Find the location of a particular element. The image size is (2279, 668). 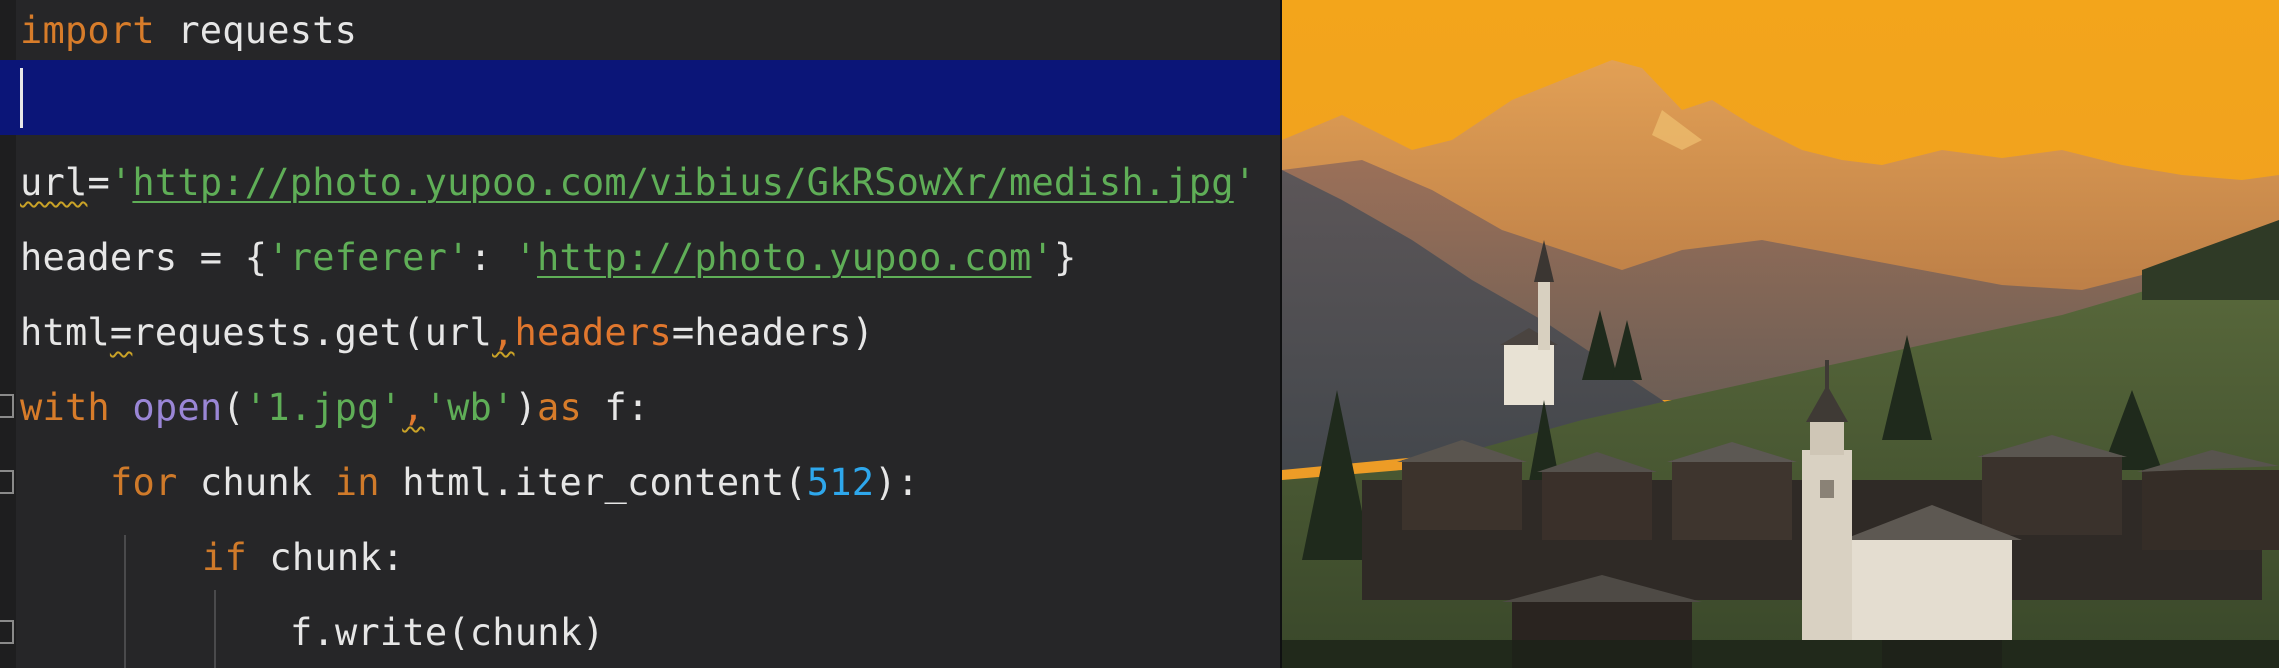

url-link: http://photo.yupoo.com is located at coordinates (784, 257).